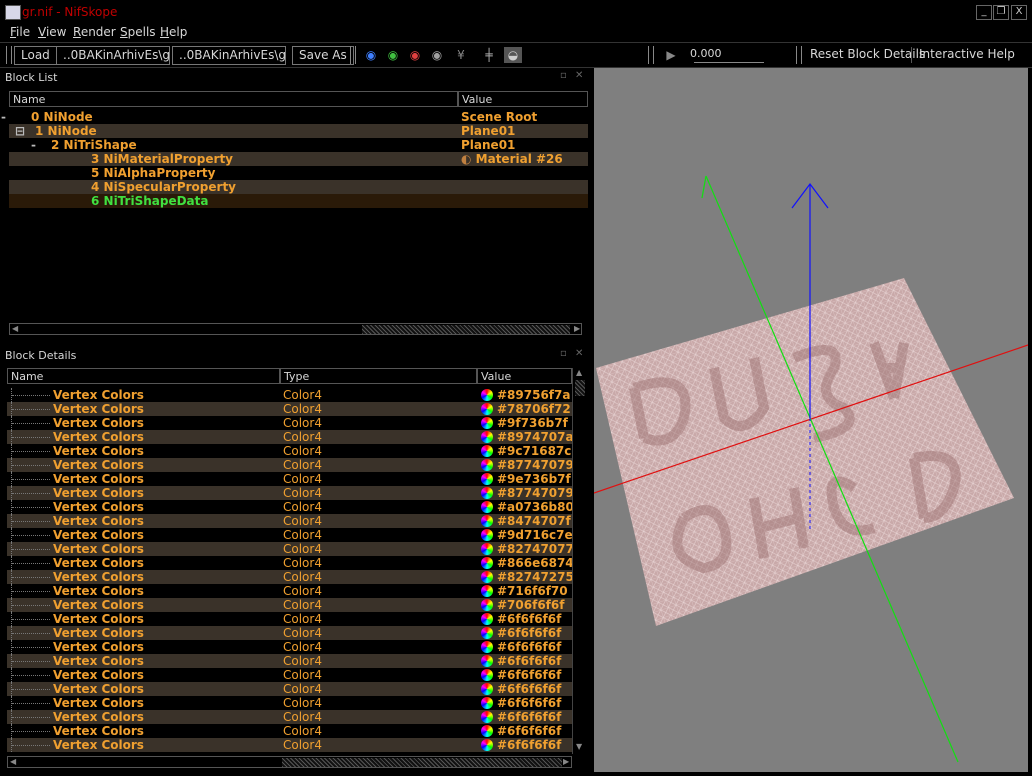 The image size is (1032, 776). Describe the element at coordinates (566, 761) in the screenshot. I see `scroll-right-icon: ▶` at that location.